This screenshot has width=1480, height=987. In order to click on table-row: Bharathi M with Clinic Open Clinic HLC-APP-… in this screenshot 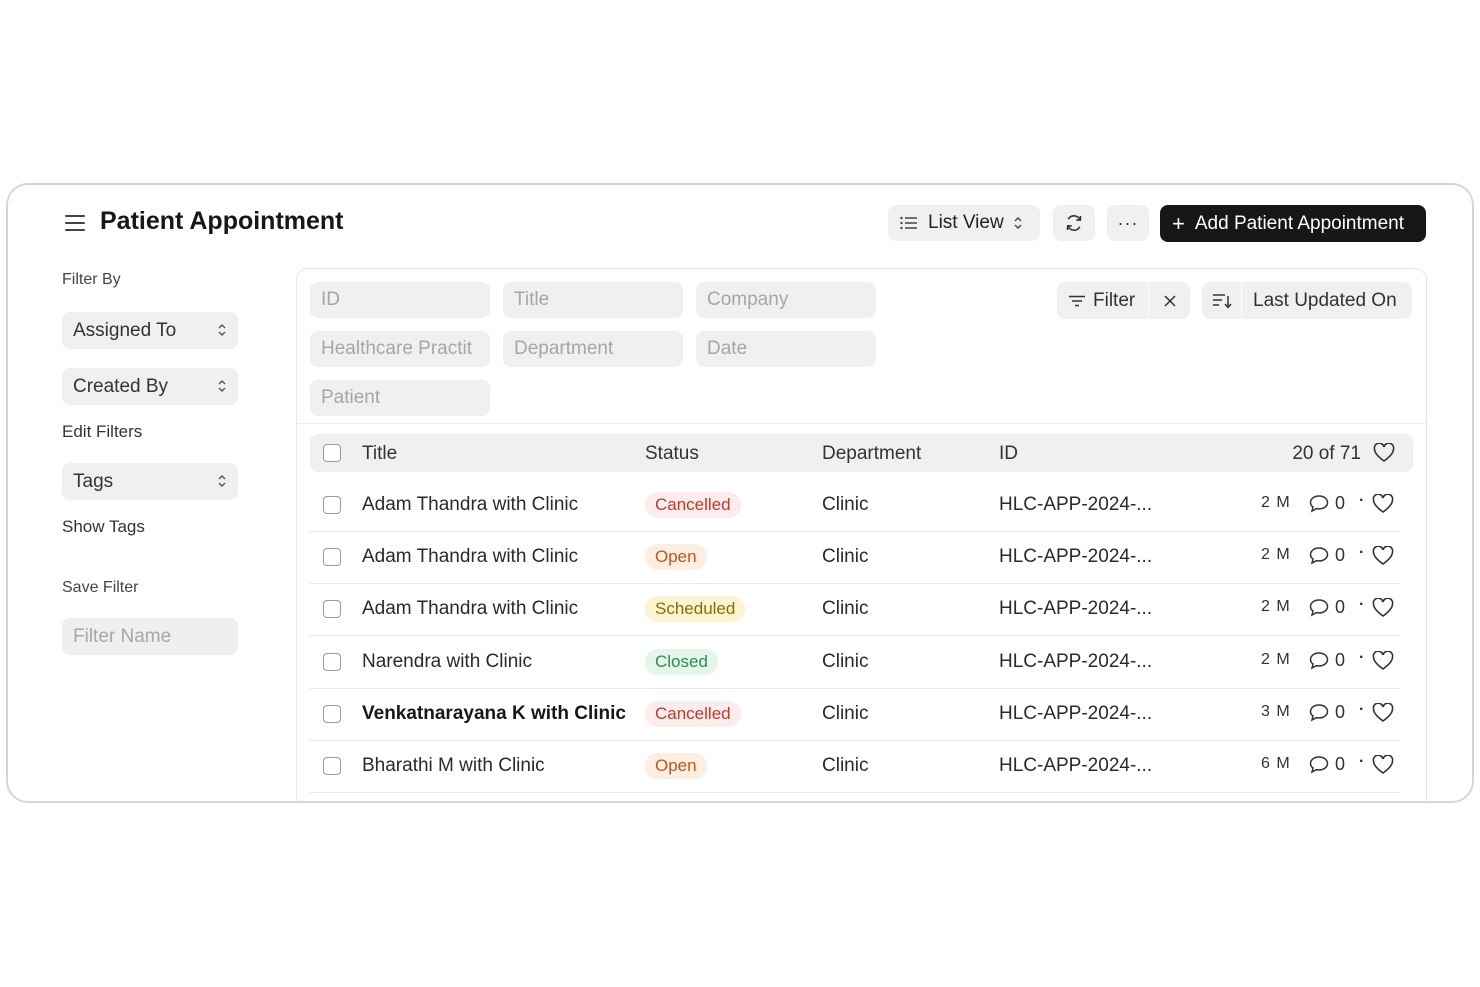, I will do `click(855, 767)`.